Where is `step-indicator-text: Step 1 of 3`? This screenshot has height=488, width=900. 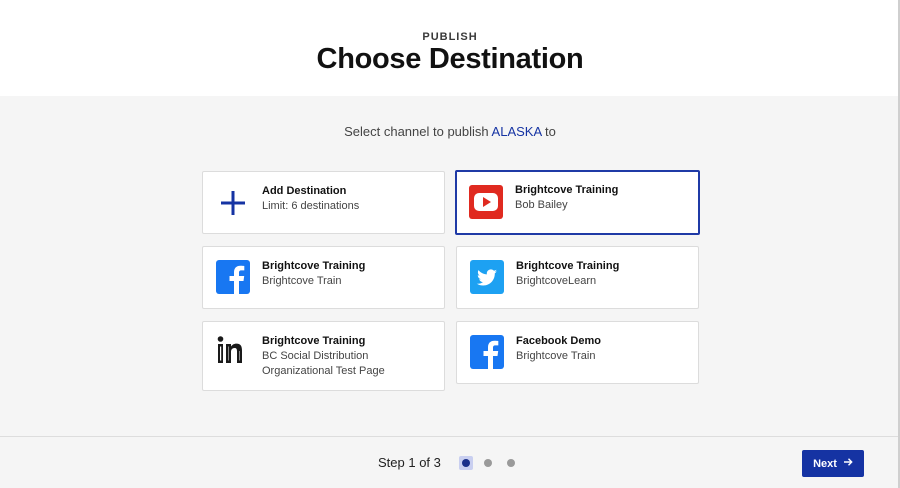
step-indicator-text: Step 1 of 3 is located at coordinates (409, 462).